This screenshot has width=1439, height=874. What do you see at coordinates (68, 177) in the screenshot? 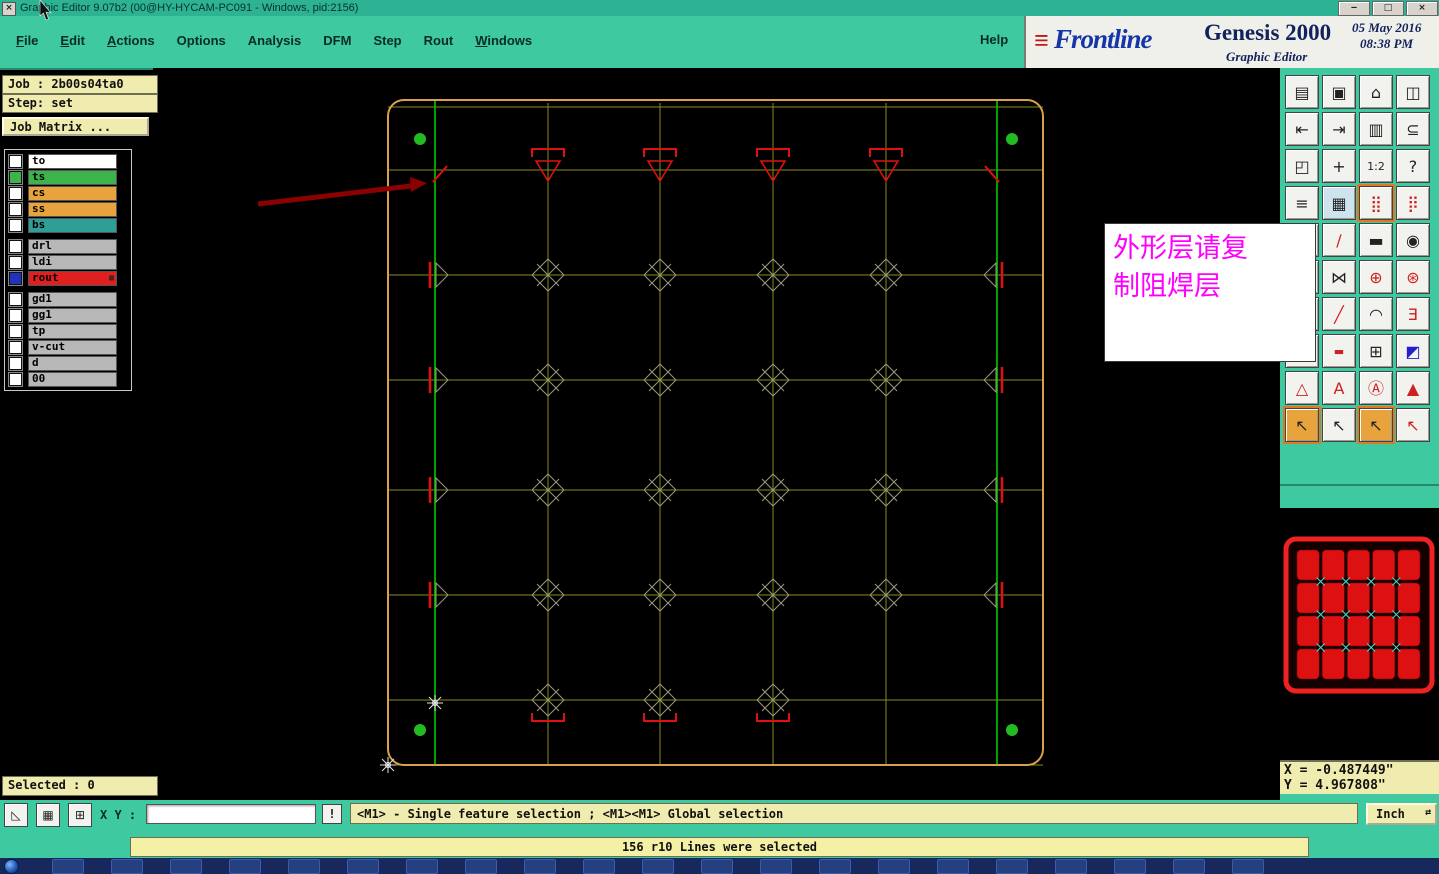
I see `layer-row-ts: ts` at bounding box center [68, 177].